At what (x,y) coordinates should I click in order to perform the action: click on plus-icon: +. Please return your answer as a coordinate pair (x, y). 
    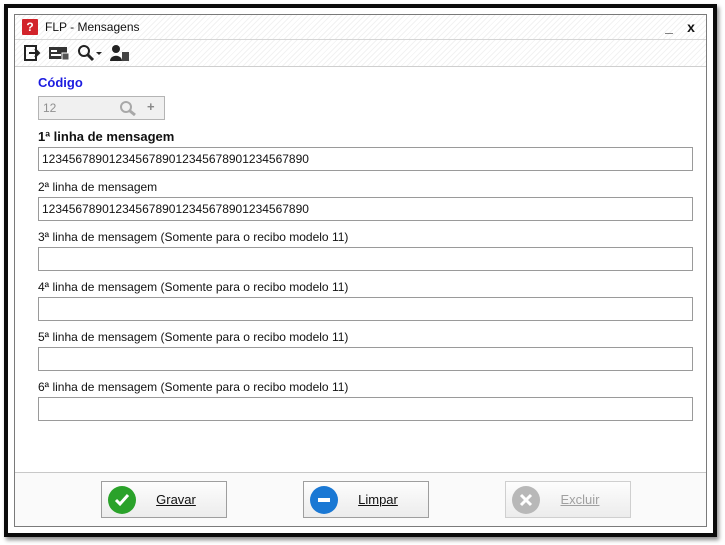
    Looking at the image, I should click on (151, 106).